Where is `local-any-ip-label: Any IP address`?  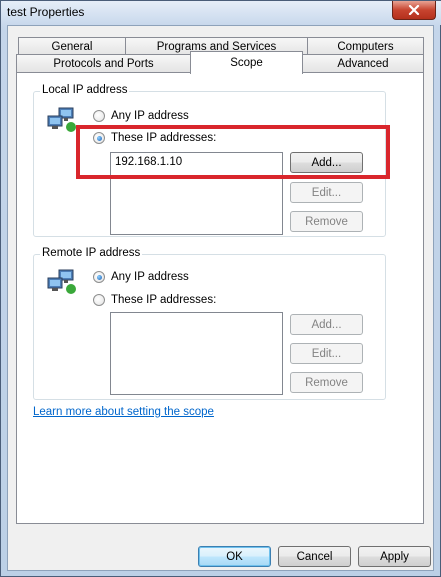 local-any-ip-label: Any IP address is located at coordinates (150, 116).